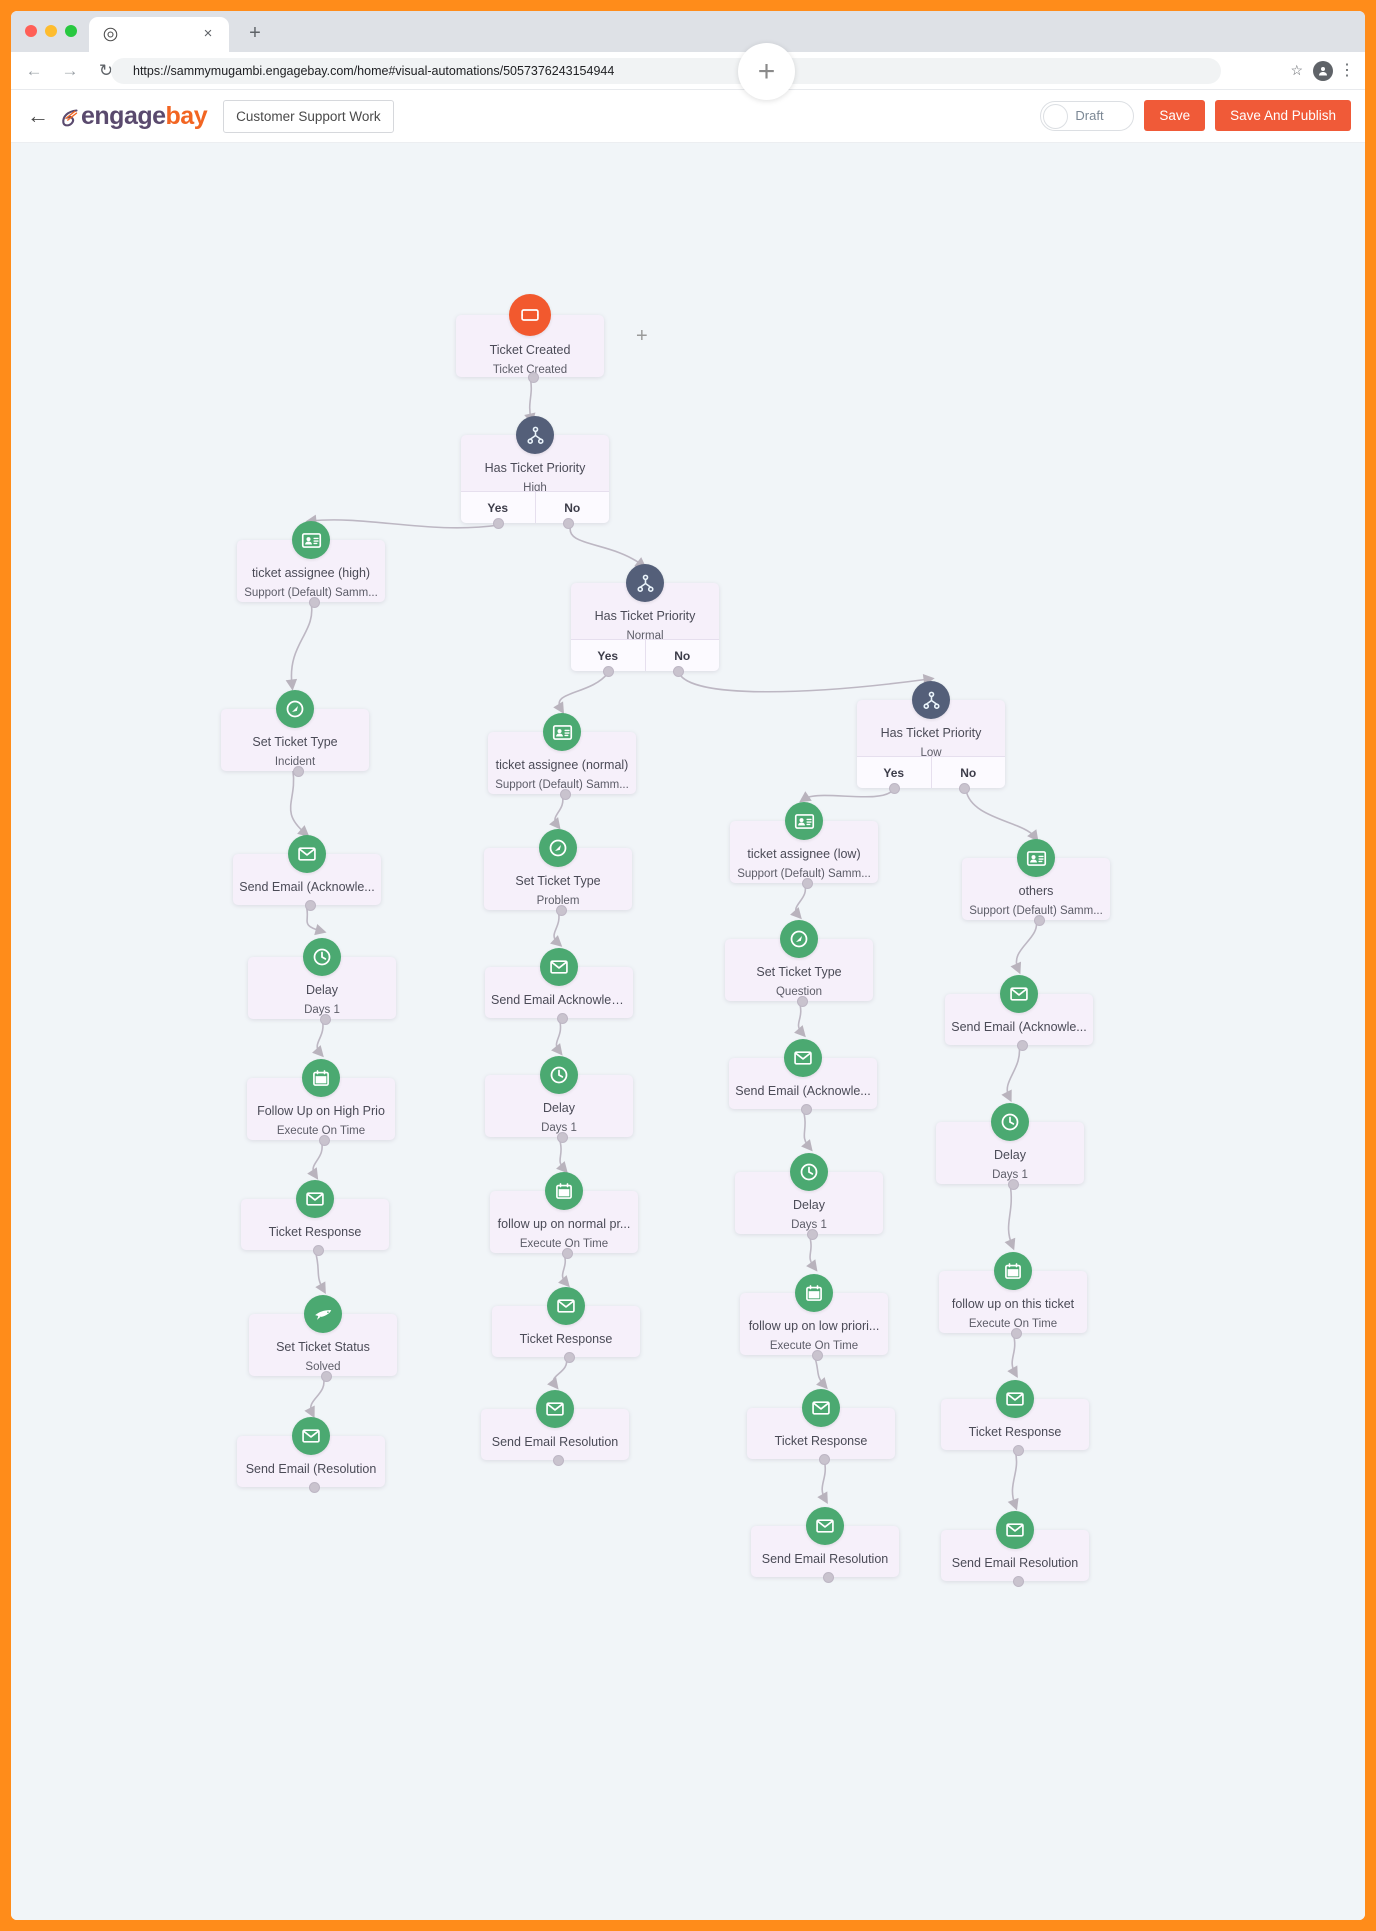 The width and height of the screenshot is (1376, 1931). Describe the element at coordinates (530, 350) in the screenshot. I see `node-title: Ticket Created` at that location.